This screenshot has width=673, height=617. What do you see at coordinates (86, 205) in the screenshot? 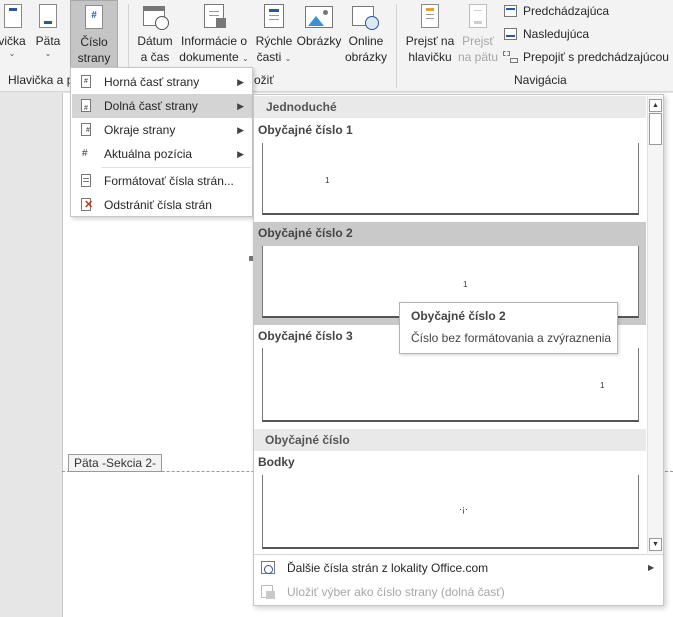
I see `remove-page-numbers-icon: ✕` at bounding box center [86, 205].